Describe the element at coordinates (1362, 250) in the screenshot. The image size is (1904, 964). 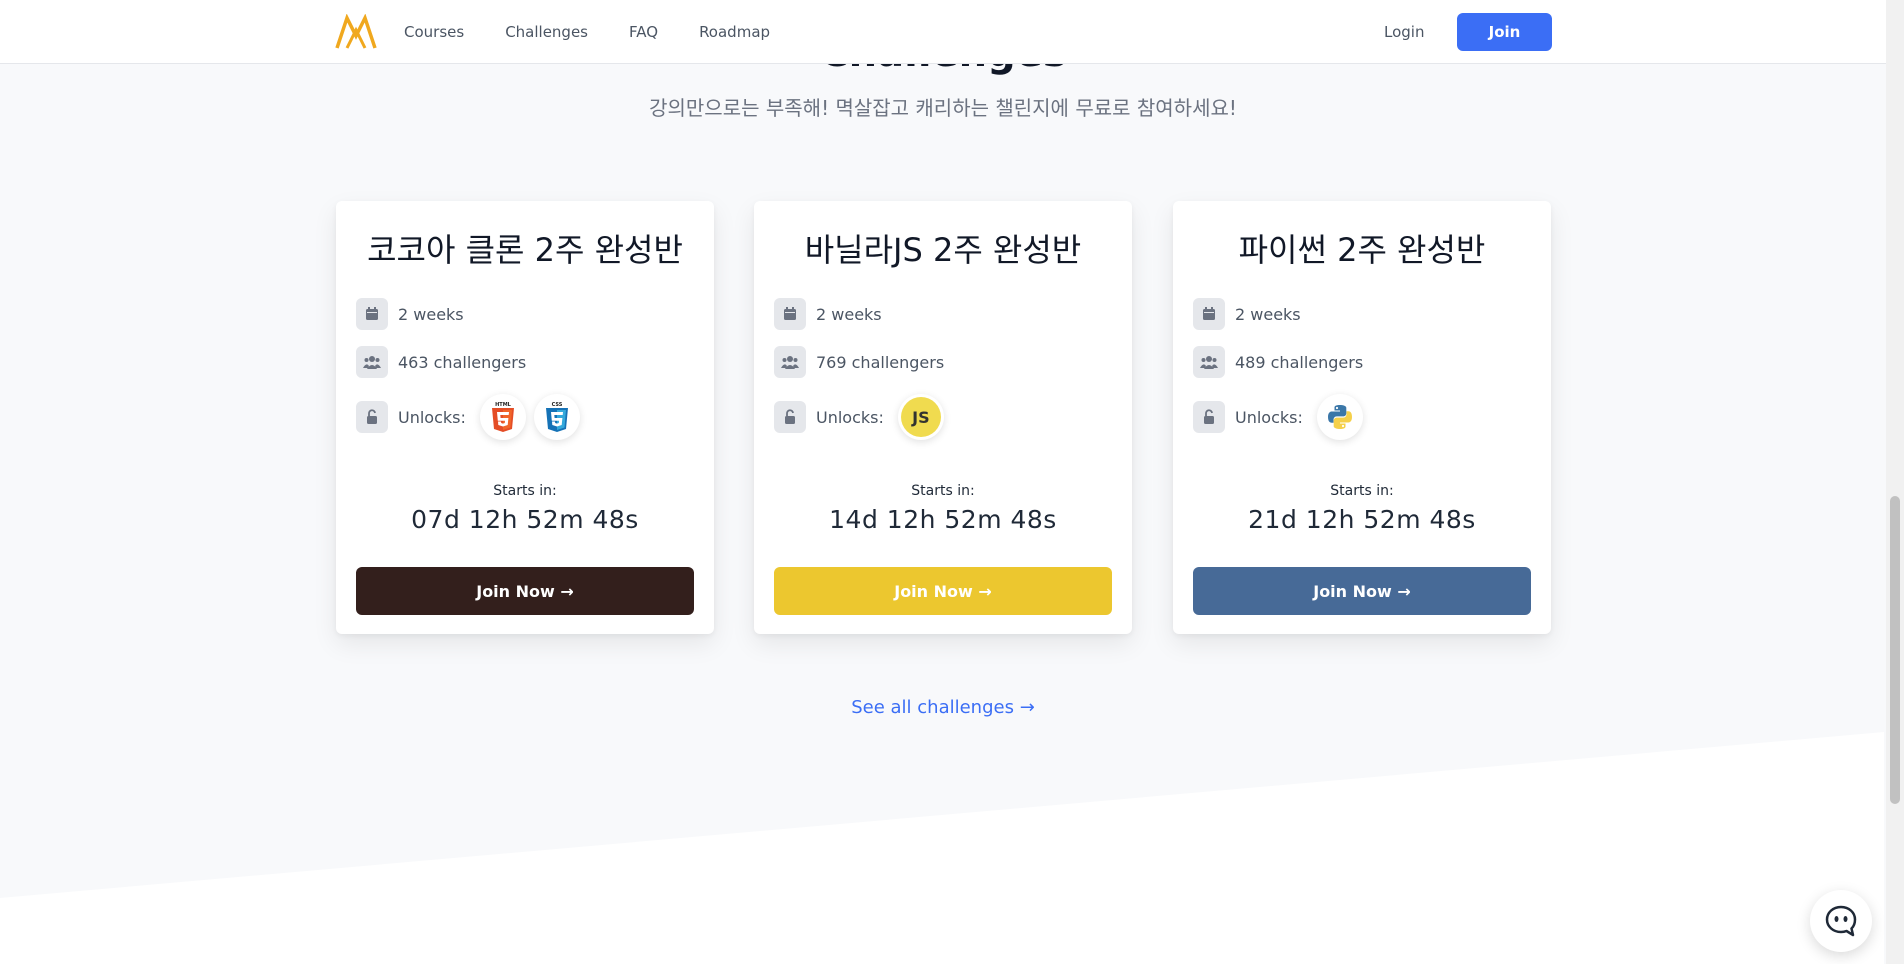
I see `card-title: 파이썬 2주 완성반` at that location.